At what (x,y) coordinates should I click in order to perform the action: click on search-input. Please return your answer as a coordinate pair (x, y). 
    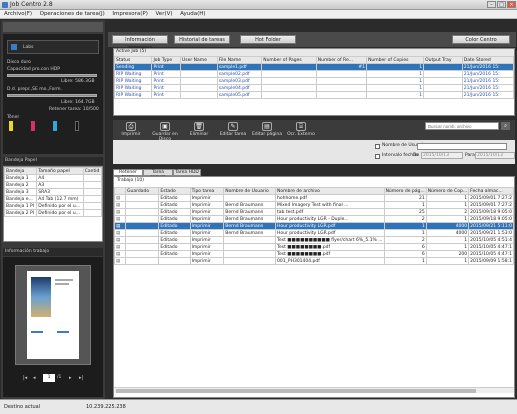
    Looking at the image, I should click on (462, 126).